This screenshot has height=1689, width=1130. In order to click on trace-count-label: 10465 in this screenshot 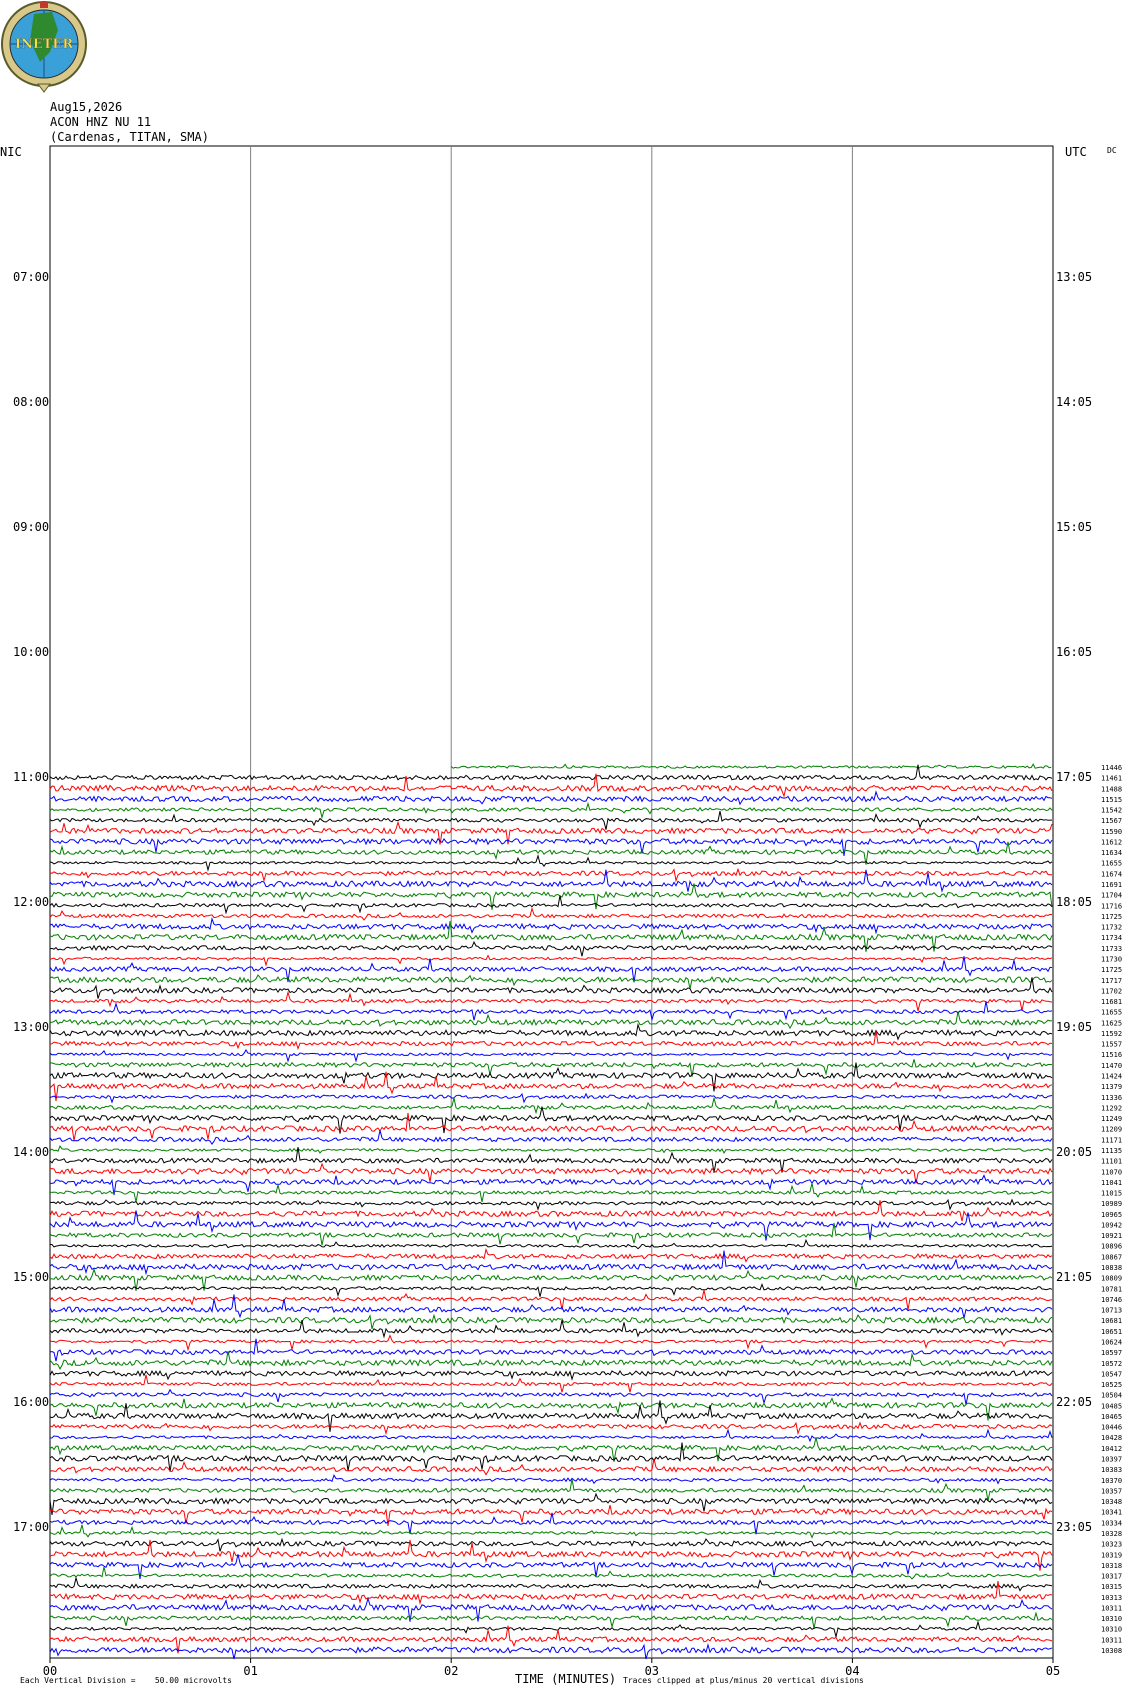, I will do `click(1111, 1417)`.